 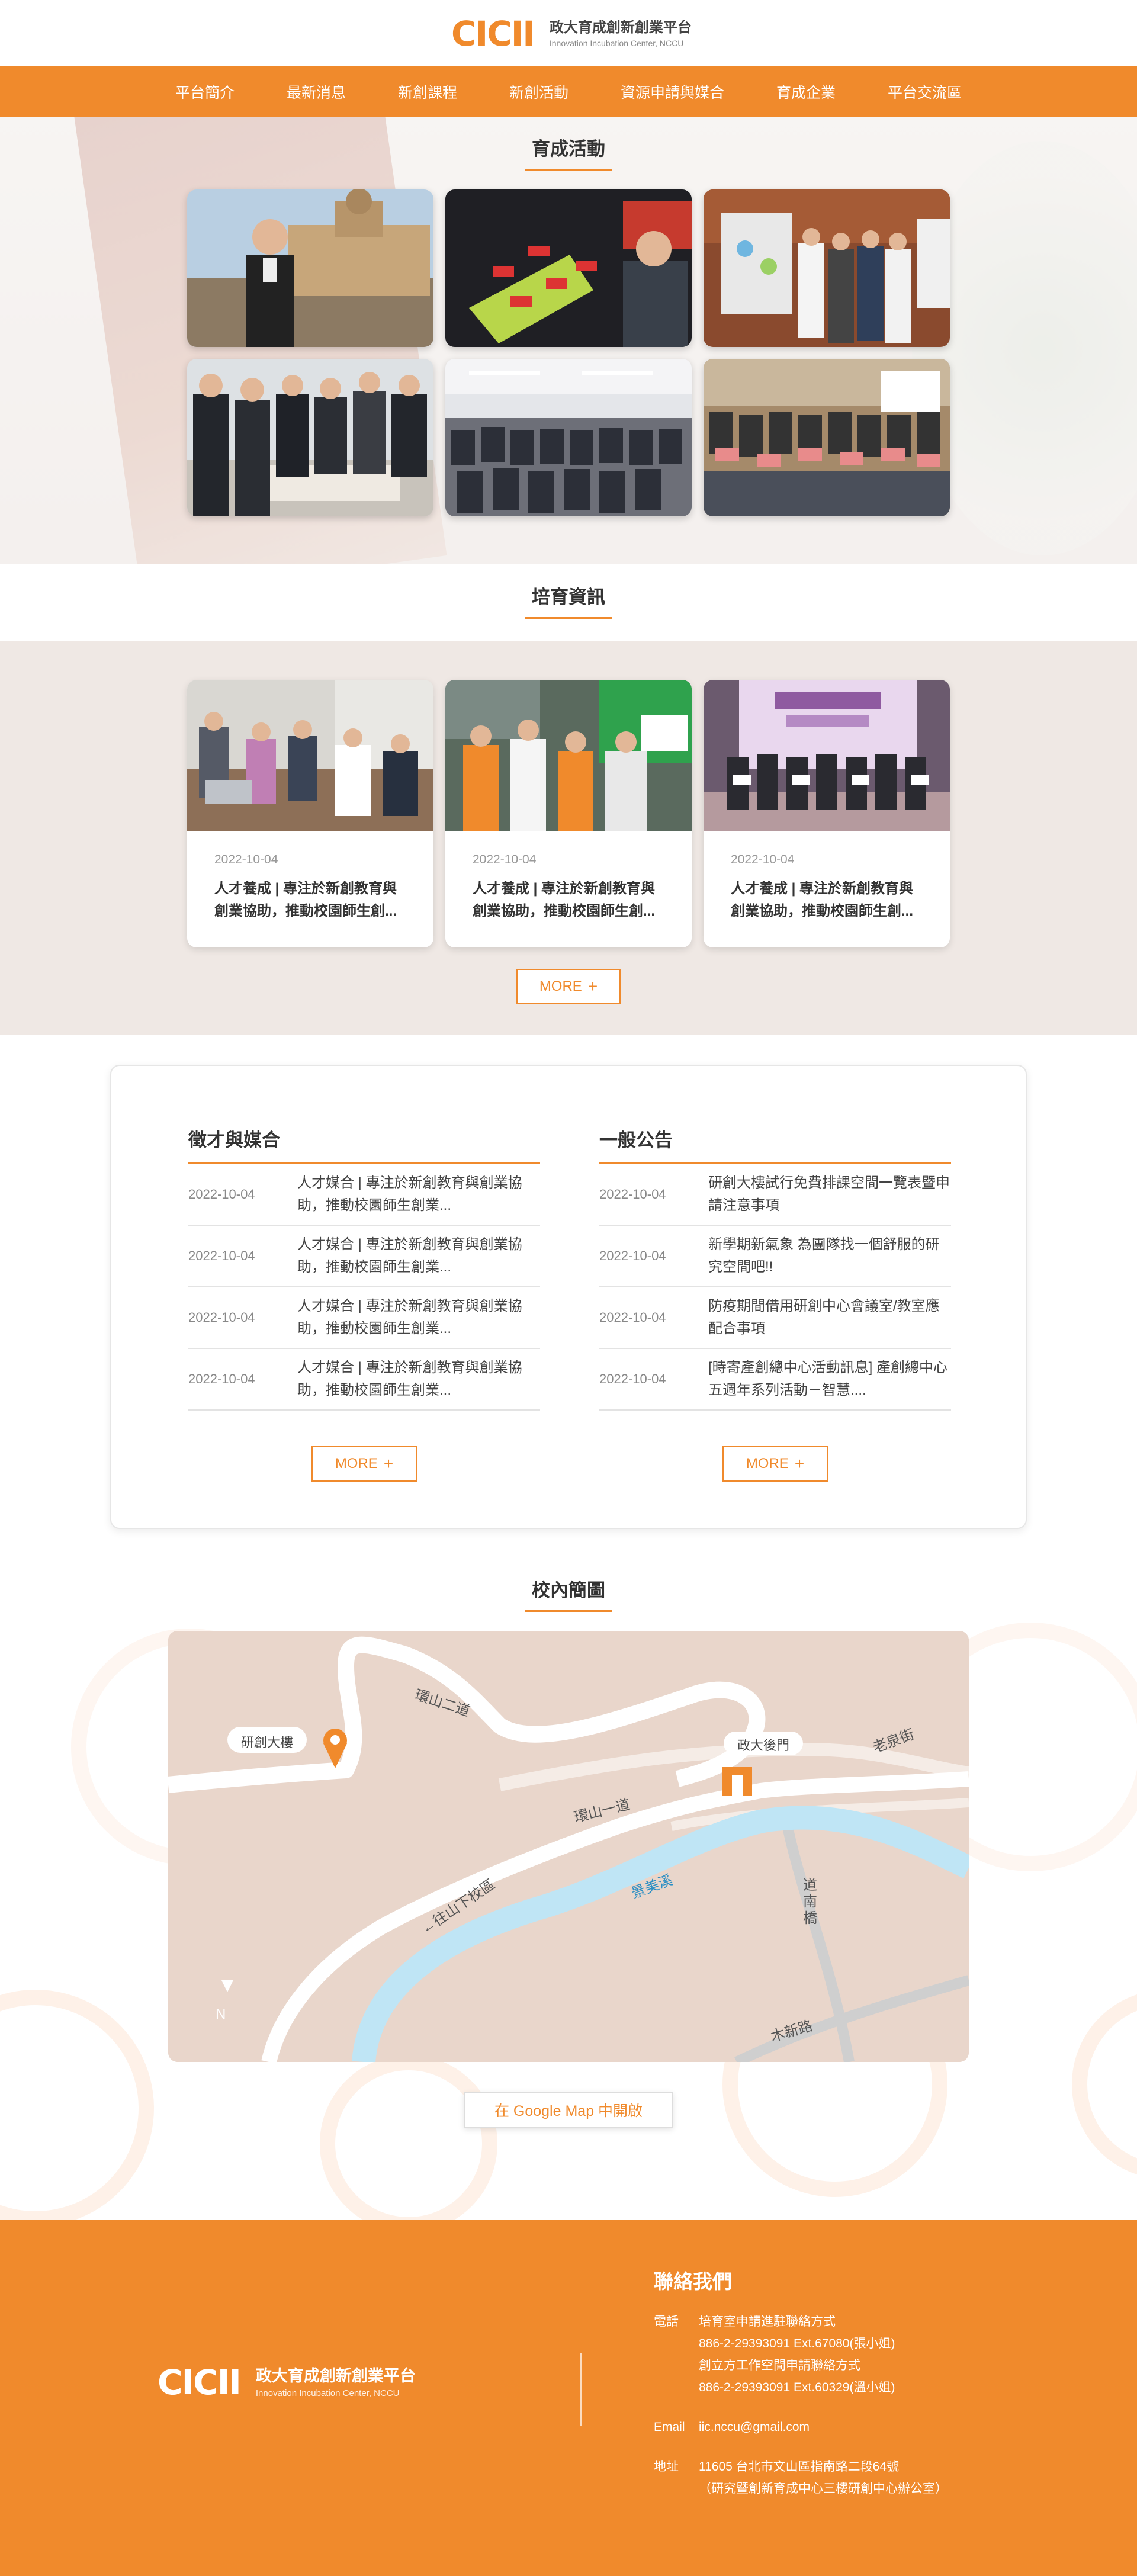 I want to click on notices-title: 一般公告, so click(x=775, y=1144).